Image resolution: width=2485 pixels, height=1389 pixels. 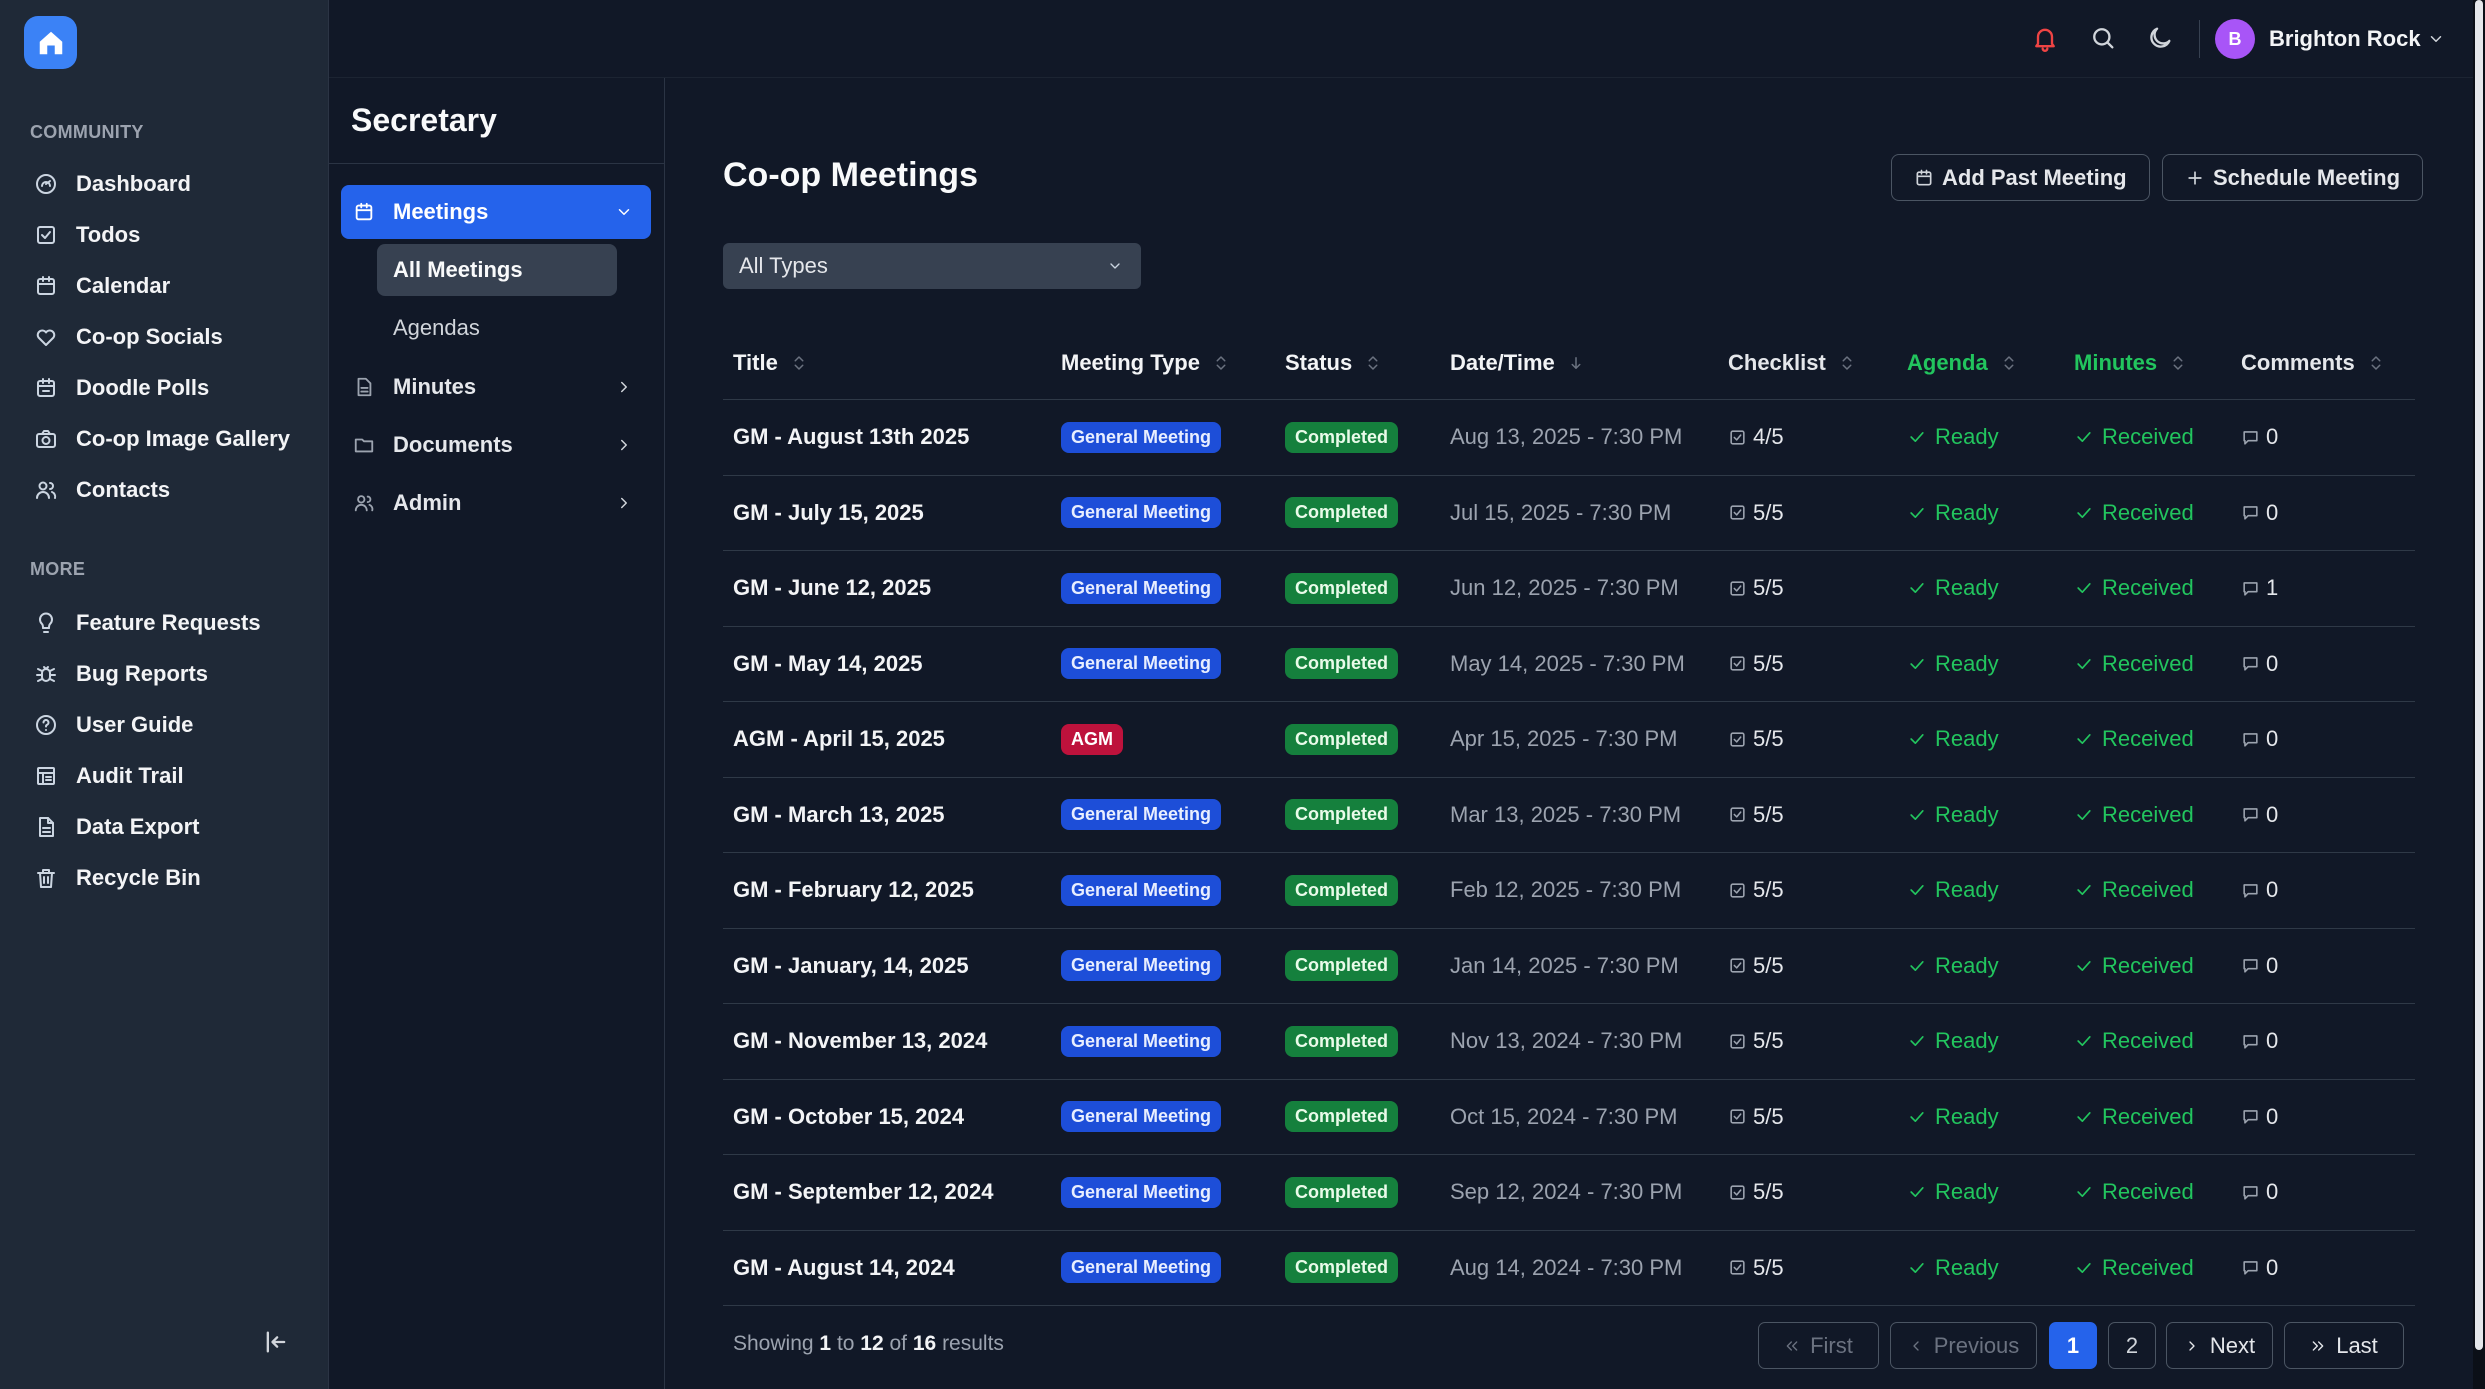 I want to click on subnav-item-all-meetings: All Meetings, so click(x=497, y=270).